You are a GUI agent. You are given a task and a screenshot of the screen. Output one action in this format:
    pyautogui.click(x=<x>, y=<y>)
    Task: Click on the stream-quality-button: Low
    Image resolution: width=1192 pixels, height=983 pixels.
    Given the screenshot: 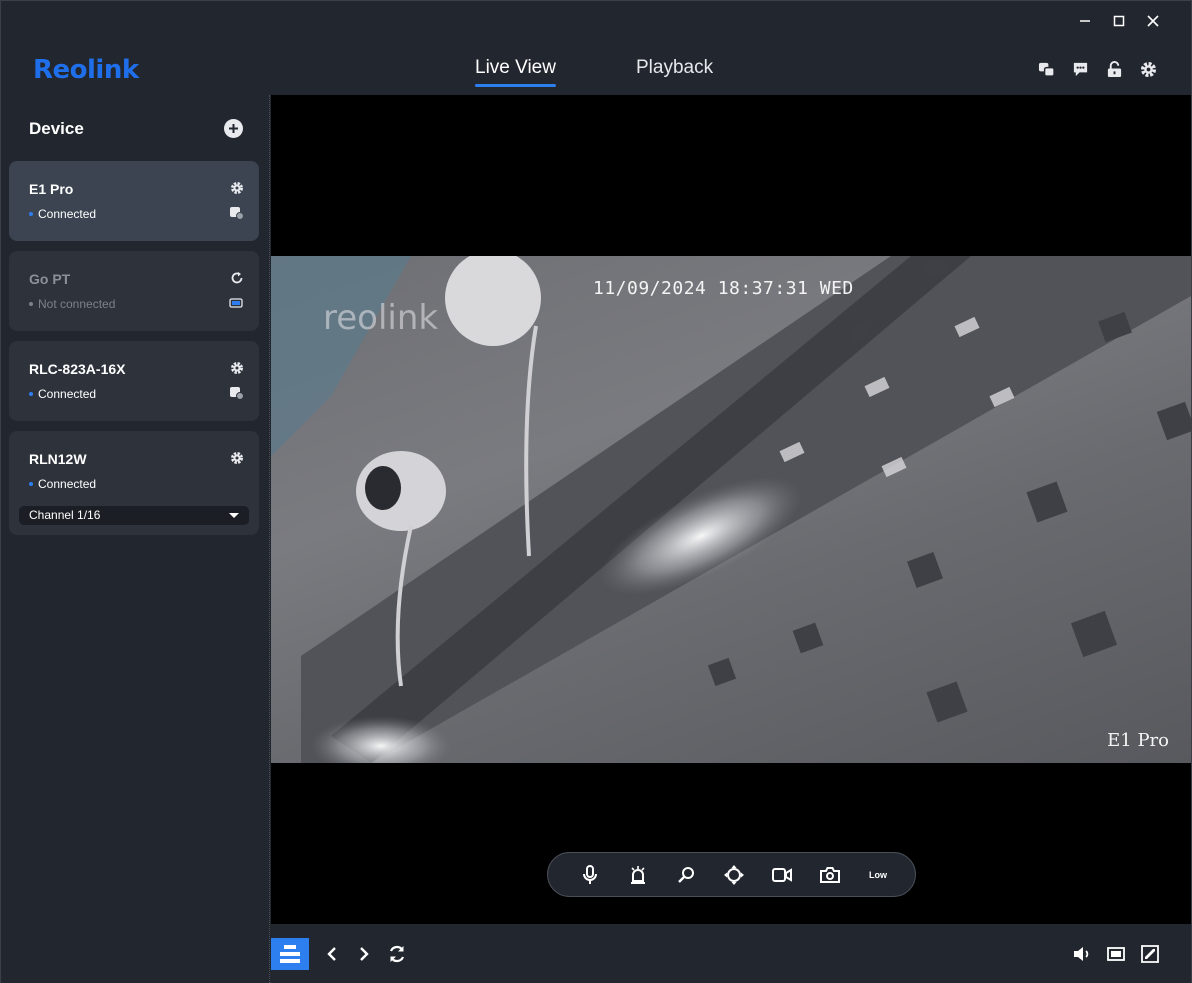 What is the action you would take?
    pyautogui.click(x=878, y=875)
    